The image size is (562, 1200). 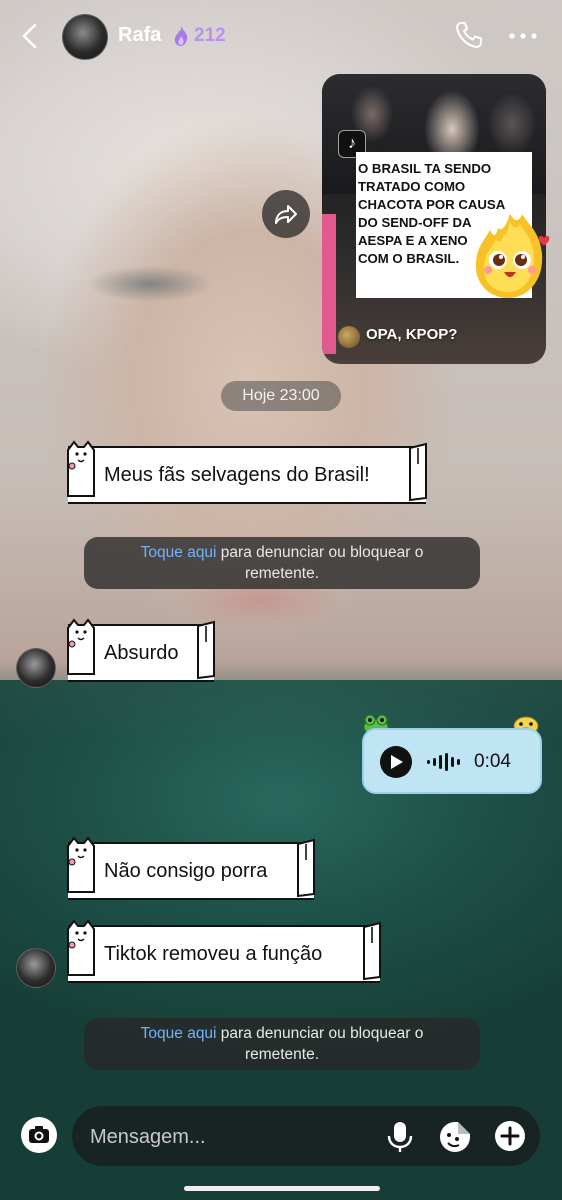 I want to click on flame-icon, so click(x=181, y=36).